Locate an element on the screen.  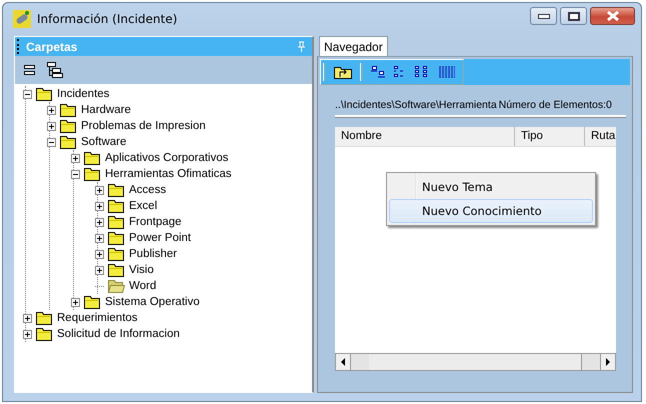
tree-item: Word is located at coordinates (142, 286).